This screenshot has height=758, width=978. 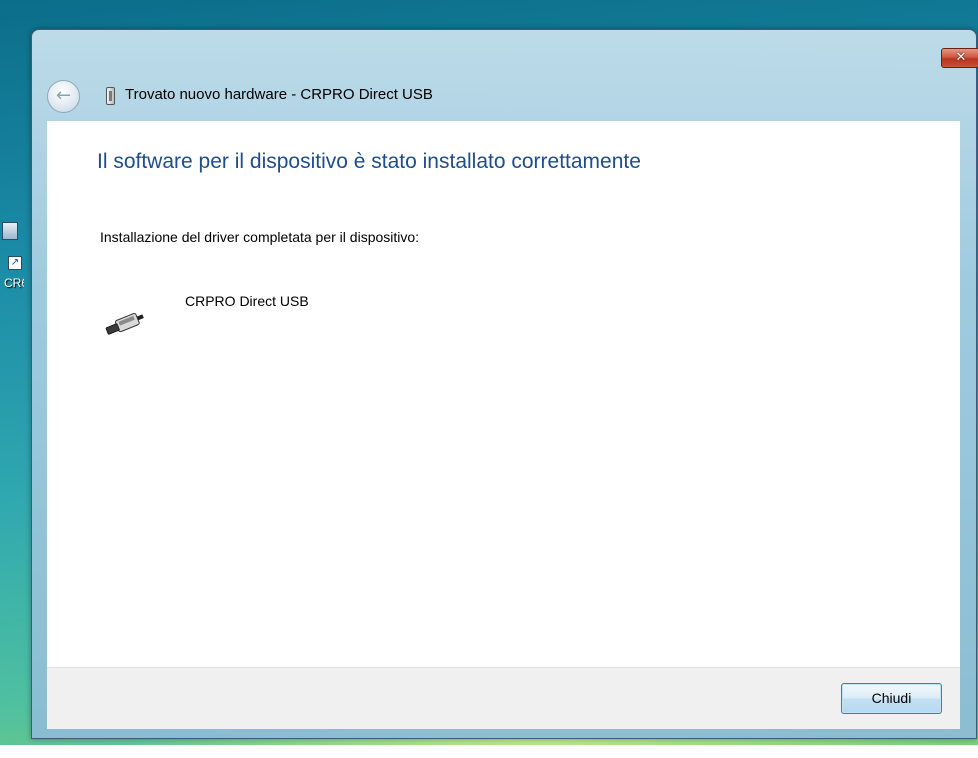 What do you see at coordinates (503, 698) in the screenshot?
I see `wizard-footer: Chiudi` at bounding box center [503, 698].